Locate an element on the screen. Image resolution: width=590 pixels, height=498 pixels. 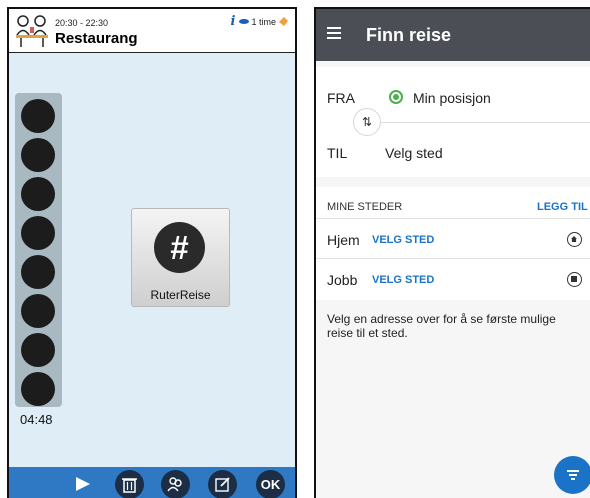
filter-button is located at coordinates (572, 475).